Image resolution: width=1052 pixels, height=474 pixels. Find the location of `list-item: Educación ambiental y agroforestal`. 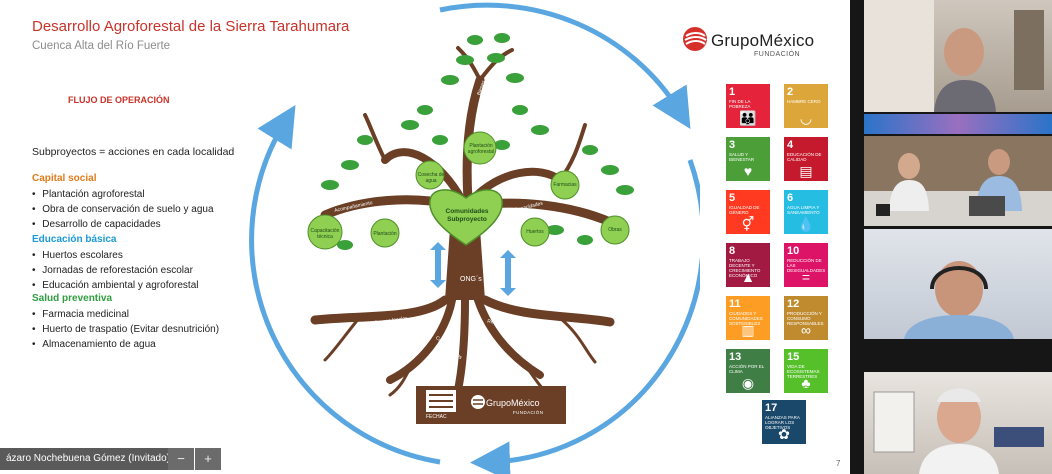

list-item: Educación ambiental y agroforestal is located at coordinates (115, 285).